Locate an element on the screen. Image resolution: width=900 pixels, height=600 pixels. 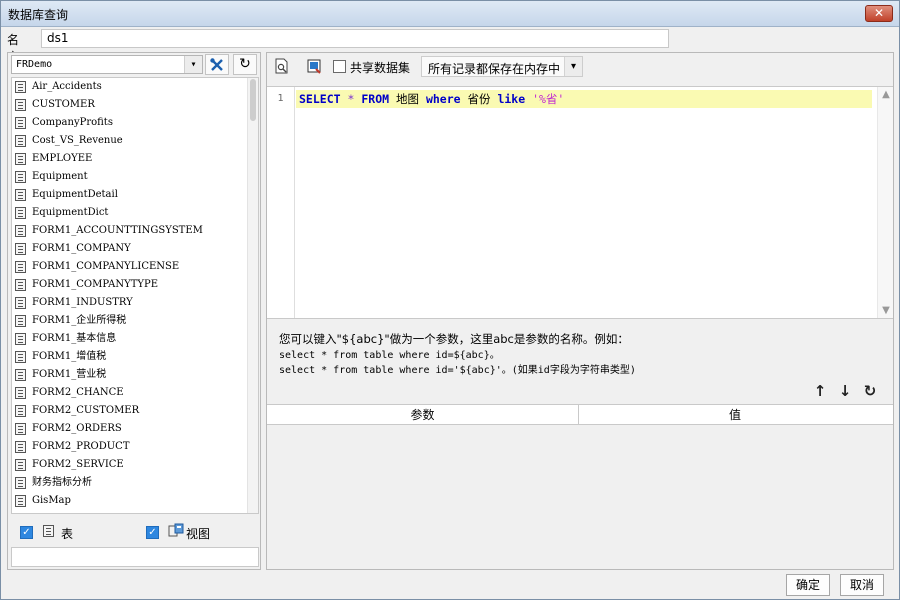
table-search-input is located at coordinates (135, 557).